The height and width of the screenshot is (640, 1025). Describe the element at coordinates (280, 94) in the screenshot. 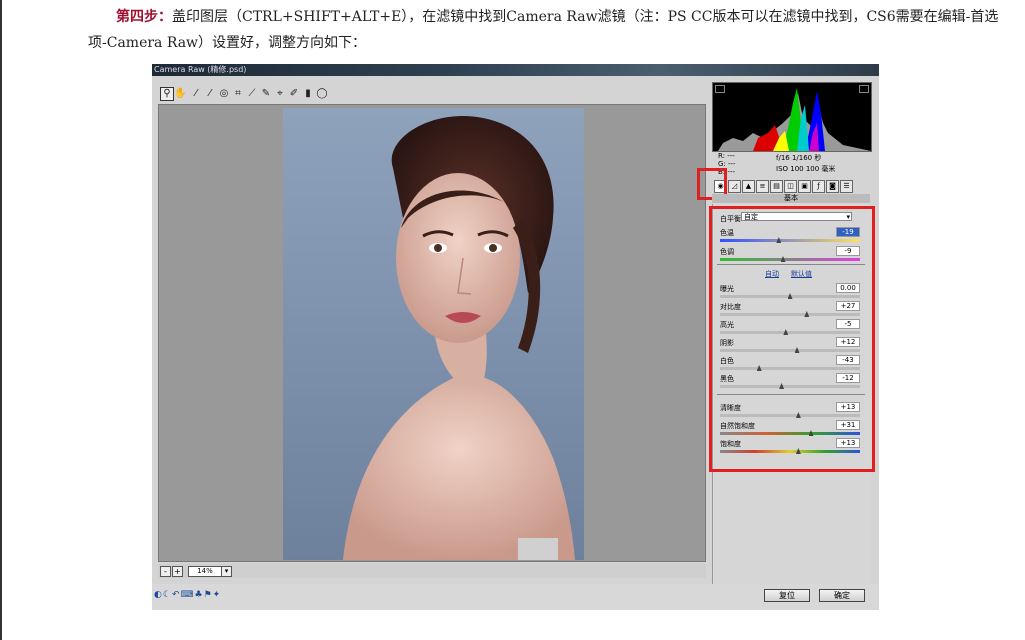

I see `red-eye-icon: ⌖` at that location.